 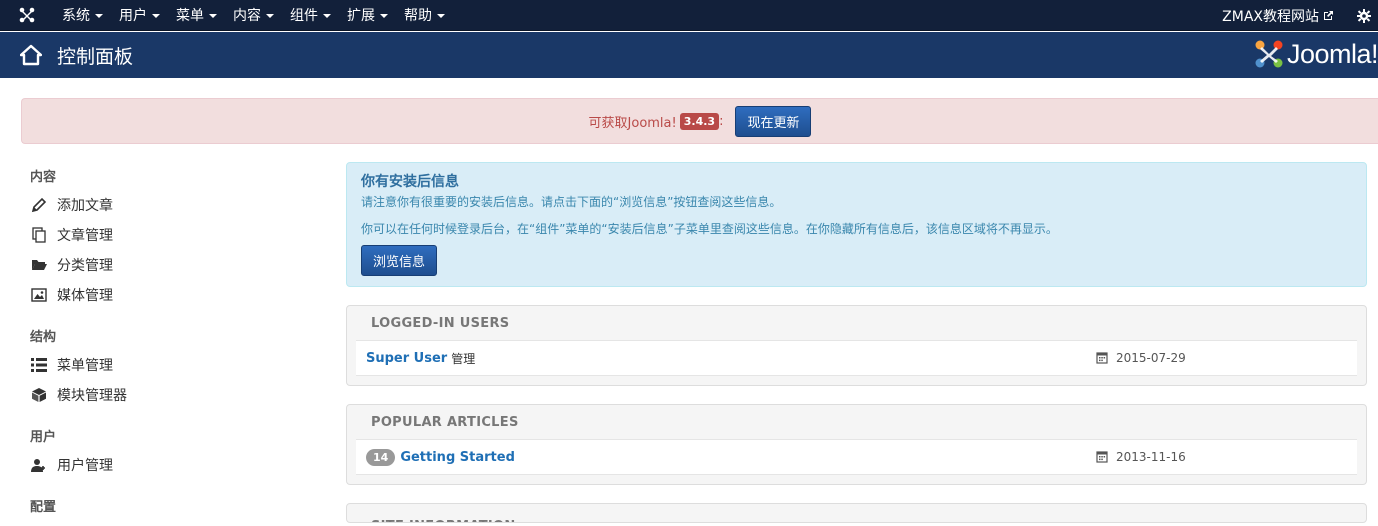 I want to click on sidebar-item-label: 分类管理, so click(x=85, y=266).